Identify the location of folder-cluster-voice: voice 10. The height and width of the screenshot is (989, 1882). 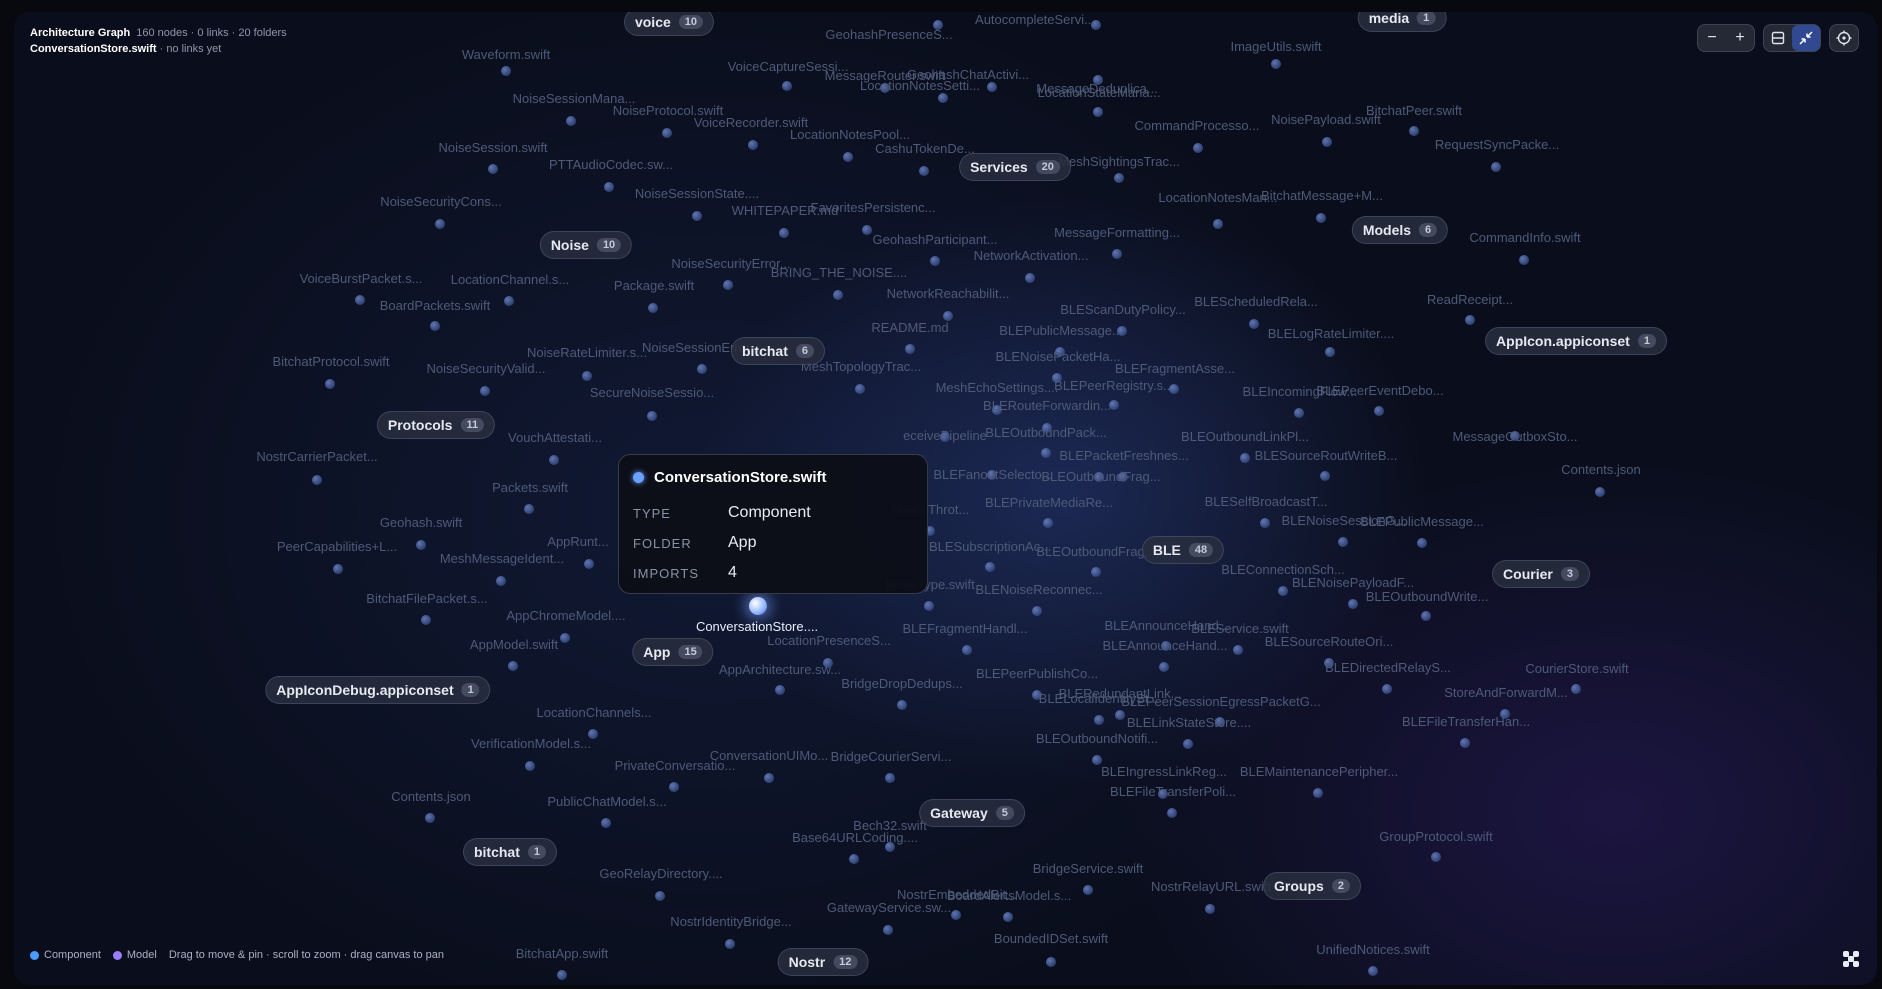
(669, 24).